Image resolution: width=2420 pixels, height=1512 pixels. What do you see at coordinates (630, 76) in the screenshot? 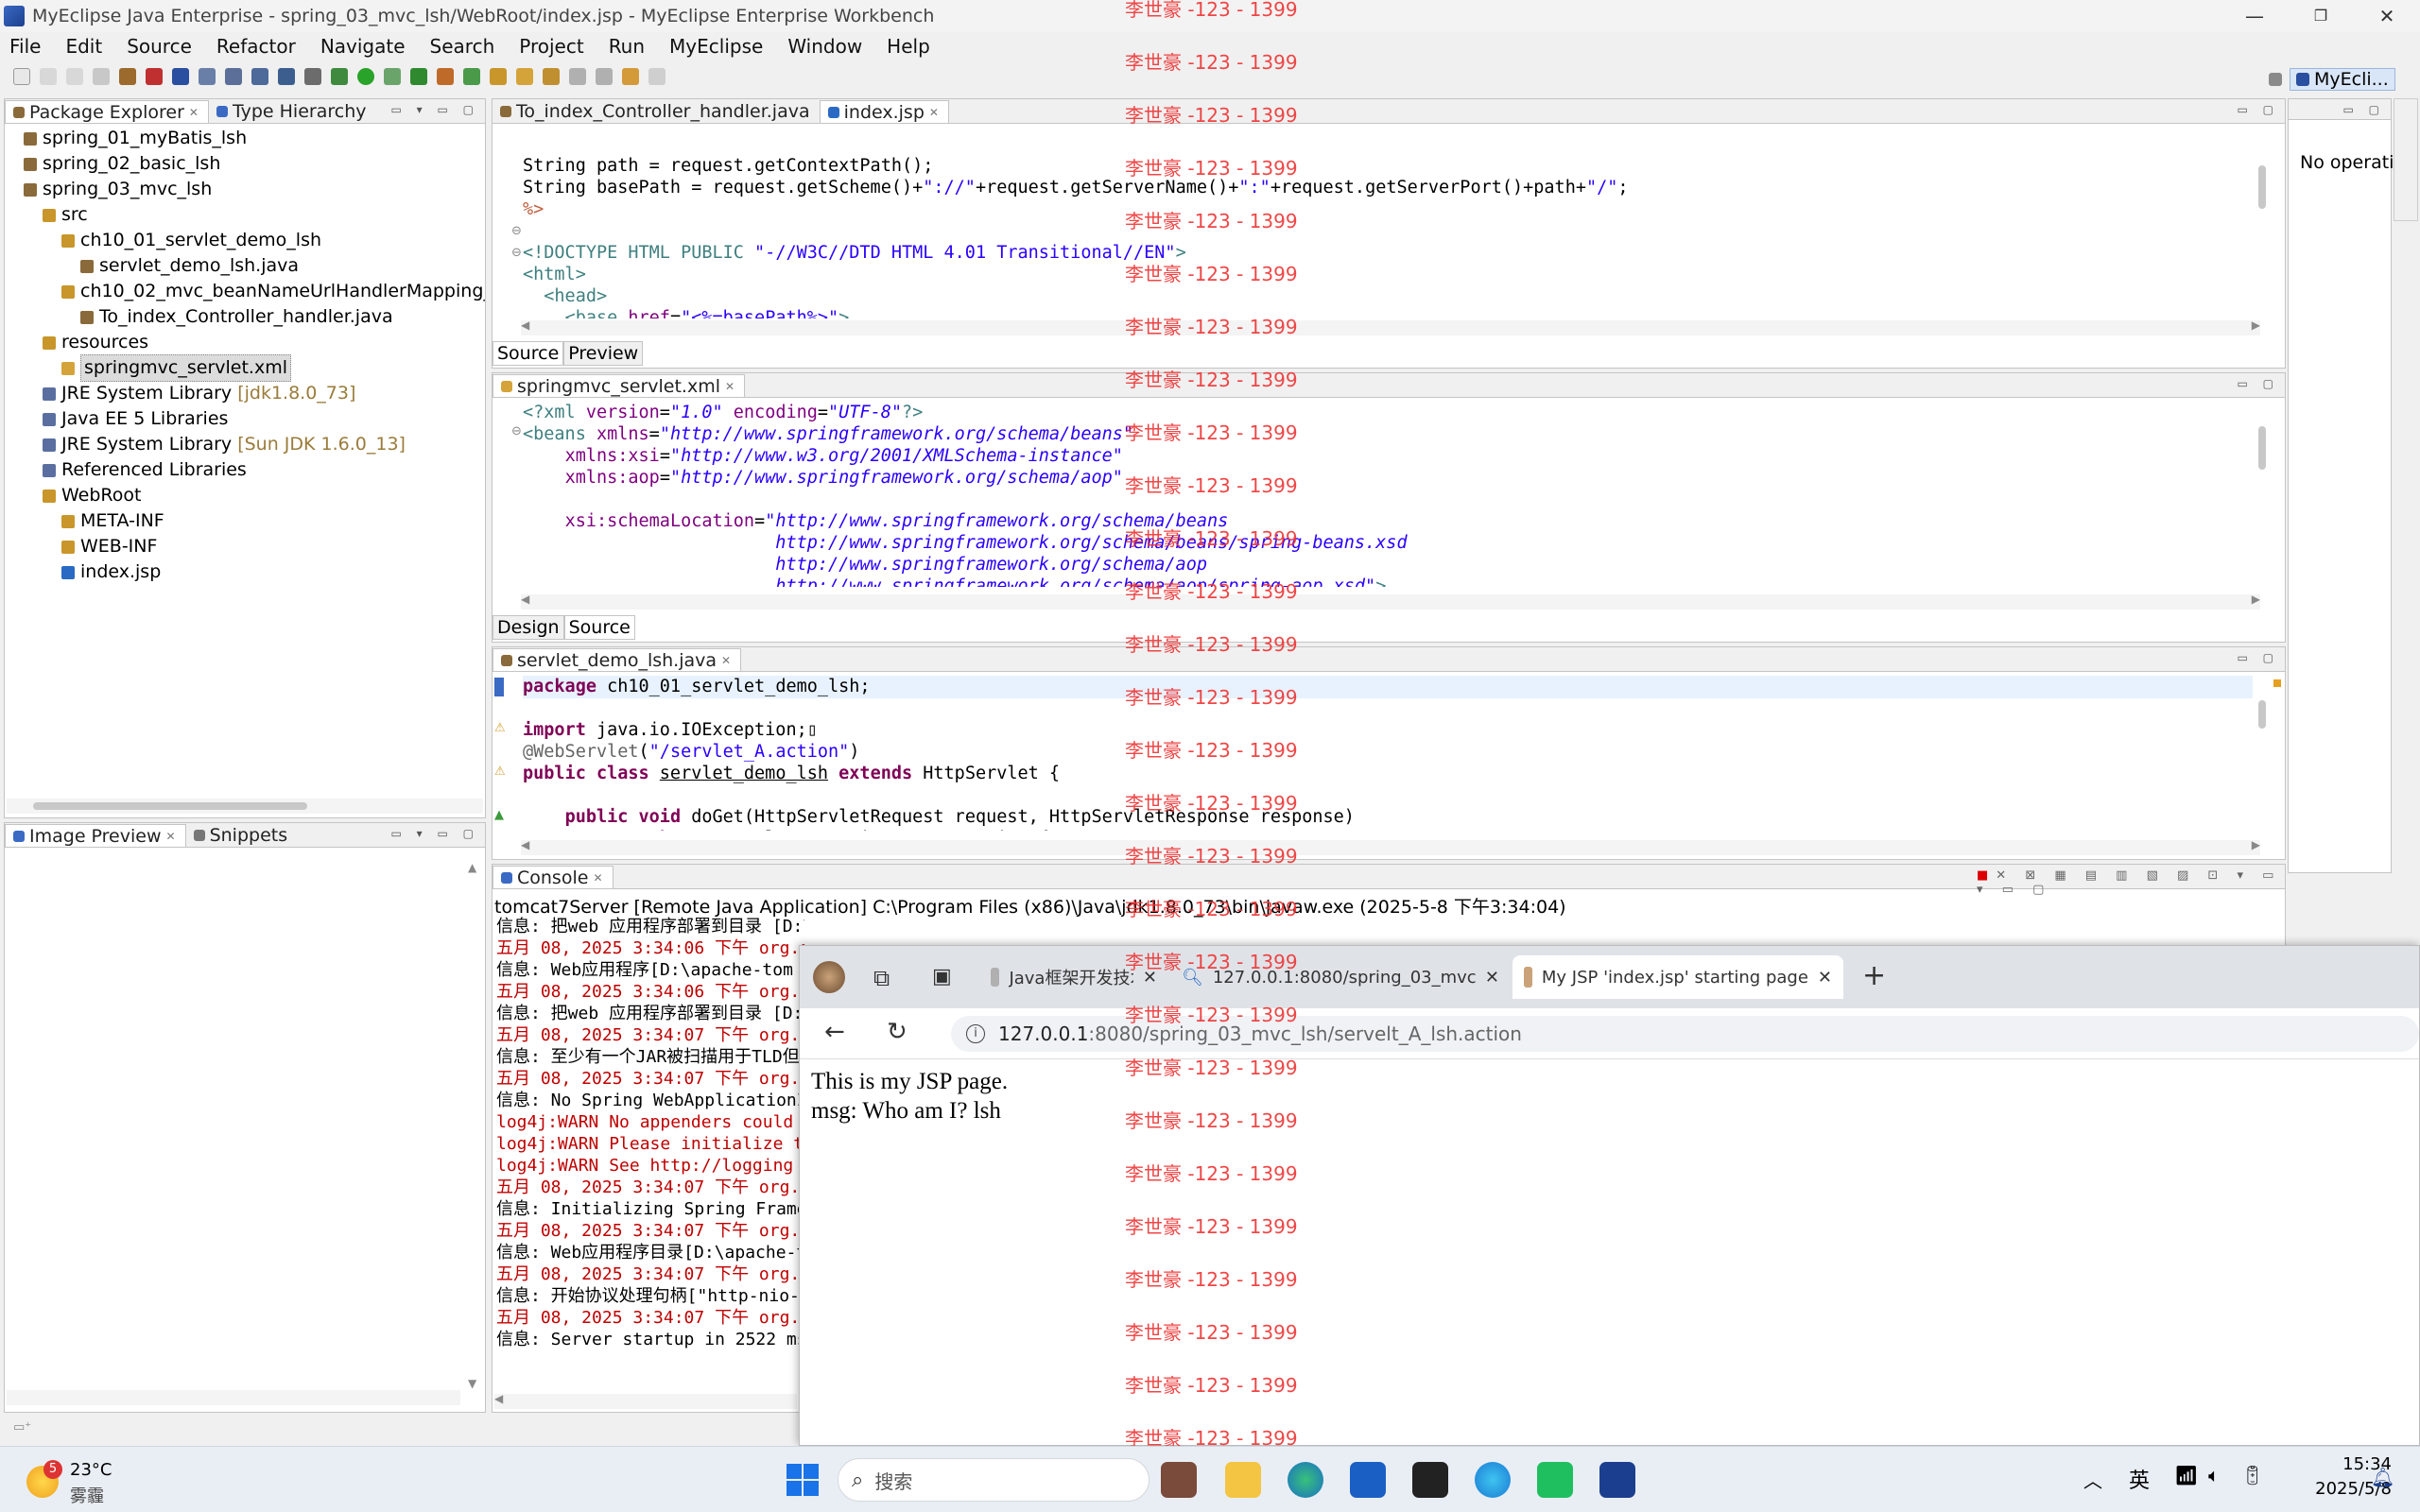
I see `back-icon` at bounding box center [630, 76].